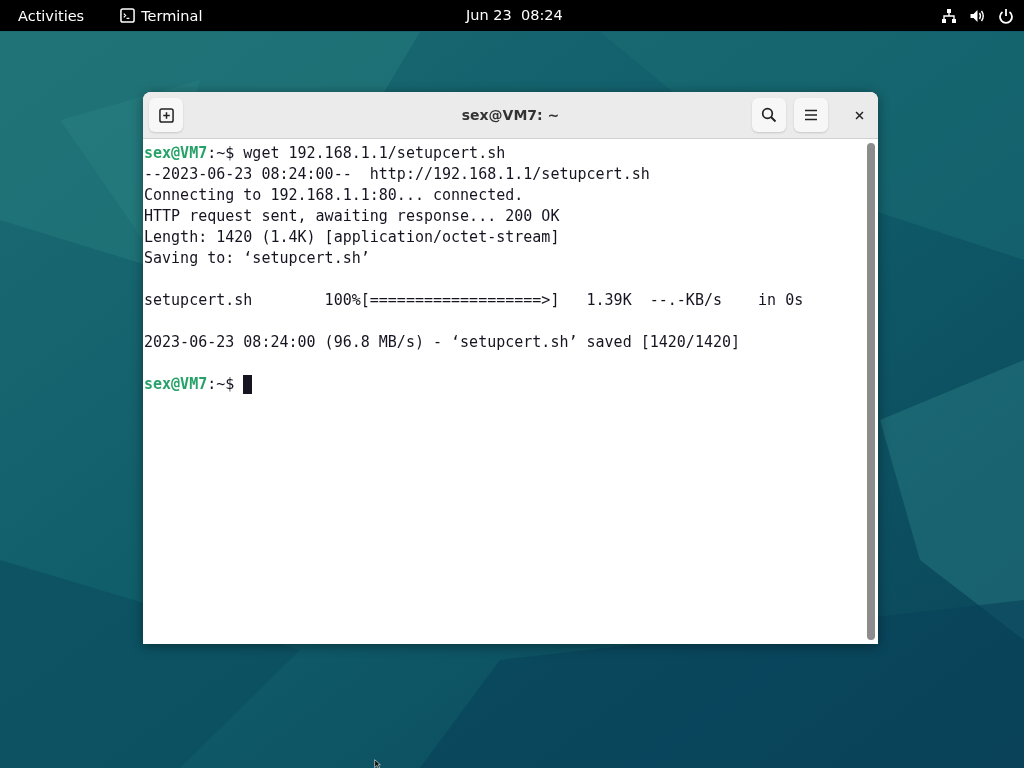  Describe the element at coordinates (514, 15) in the screenshot. I see `clock: Jun 23 08:24` at that location.